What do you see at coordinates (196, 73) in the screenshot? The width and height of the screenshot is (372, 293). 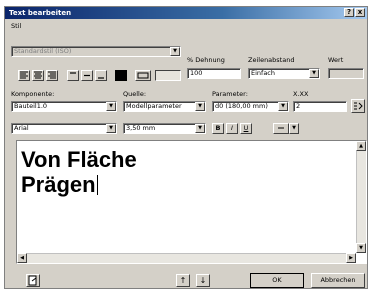 I see `dehnung-value: 100` at bounding box center [196, 73].